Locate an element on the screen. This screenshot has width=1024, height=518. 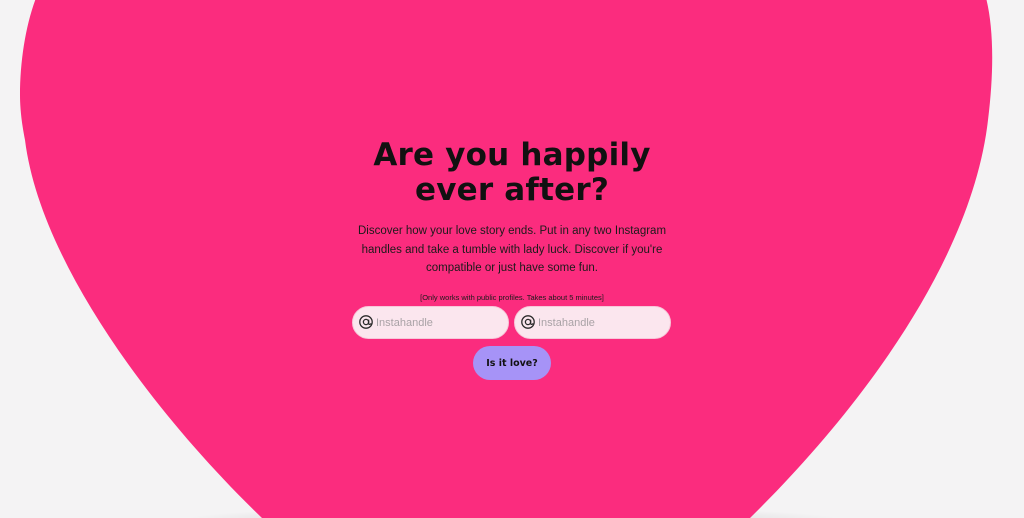
handle-1-field is located at coordinates (430, 322).